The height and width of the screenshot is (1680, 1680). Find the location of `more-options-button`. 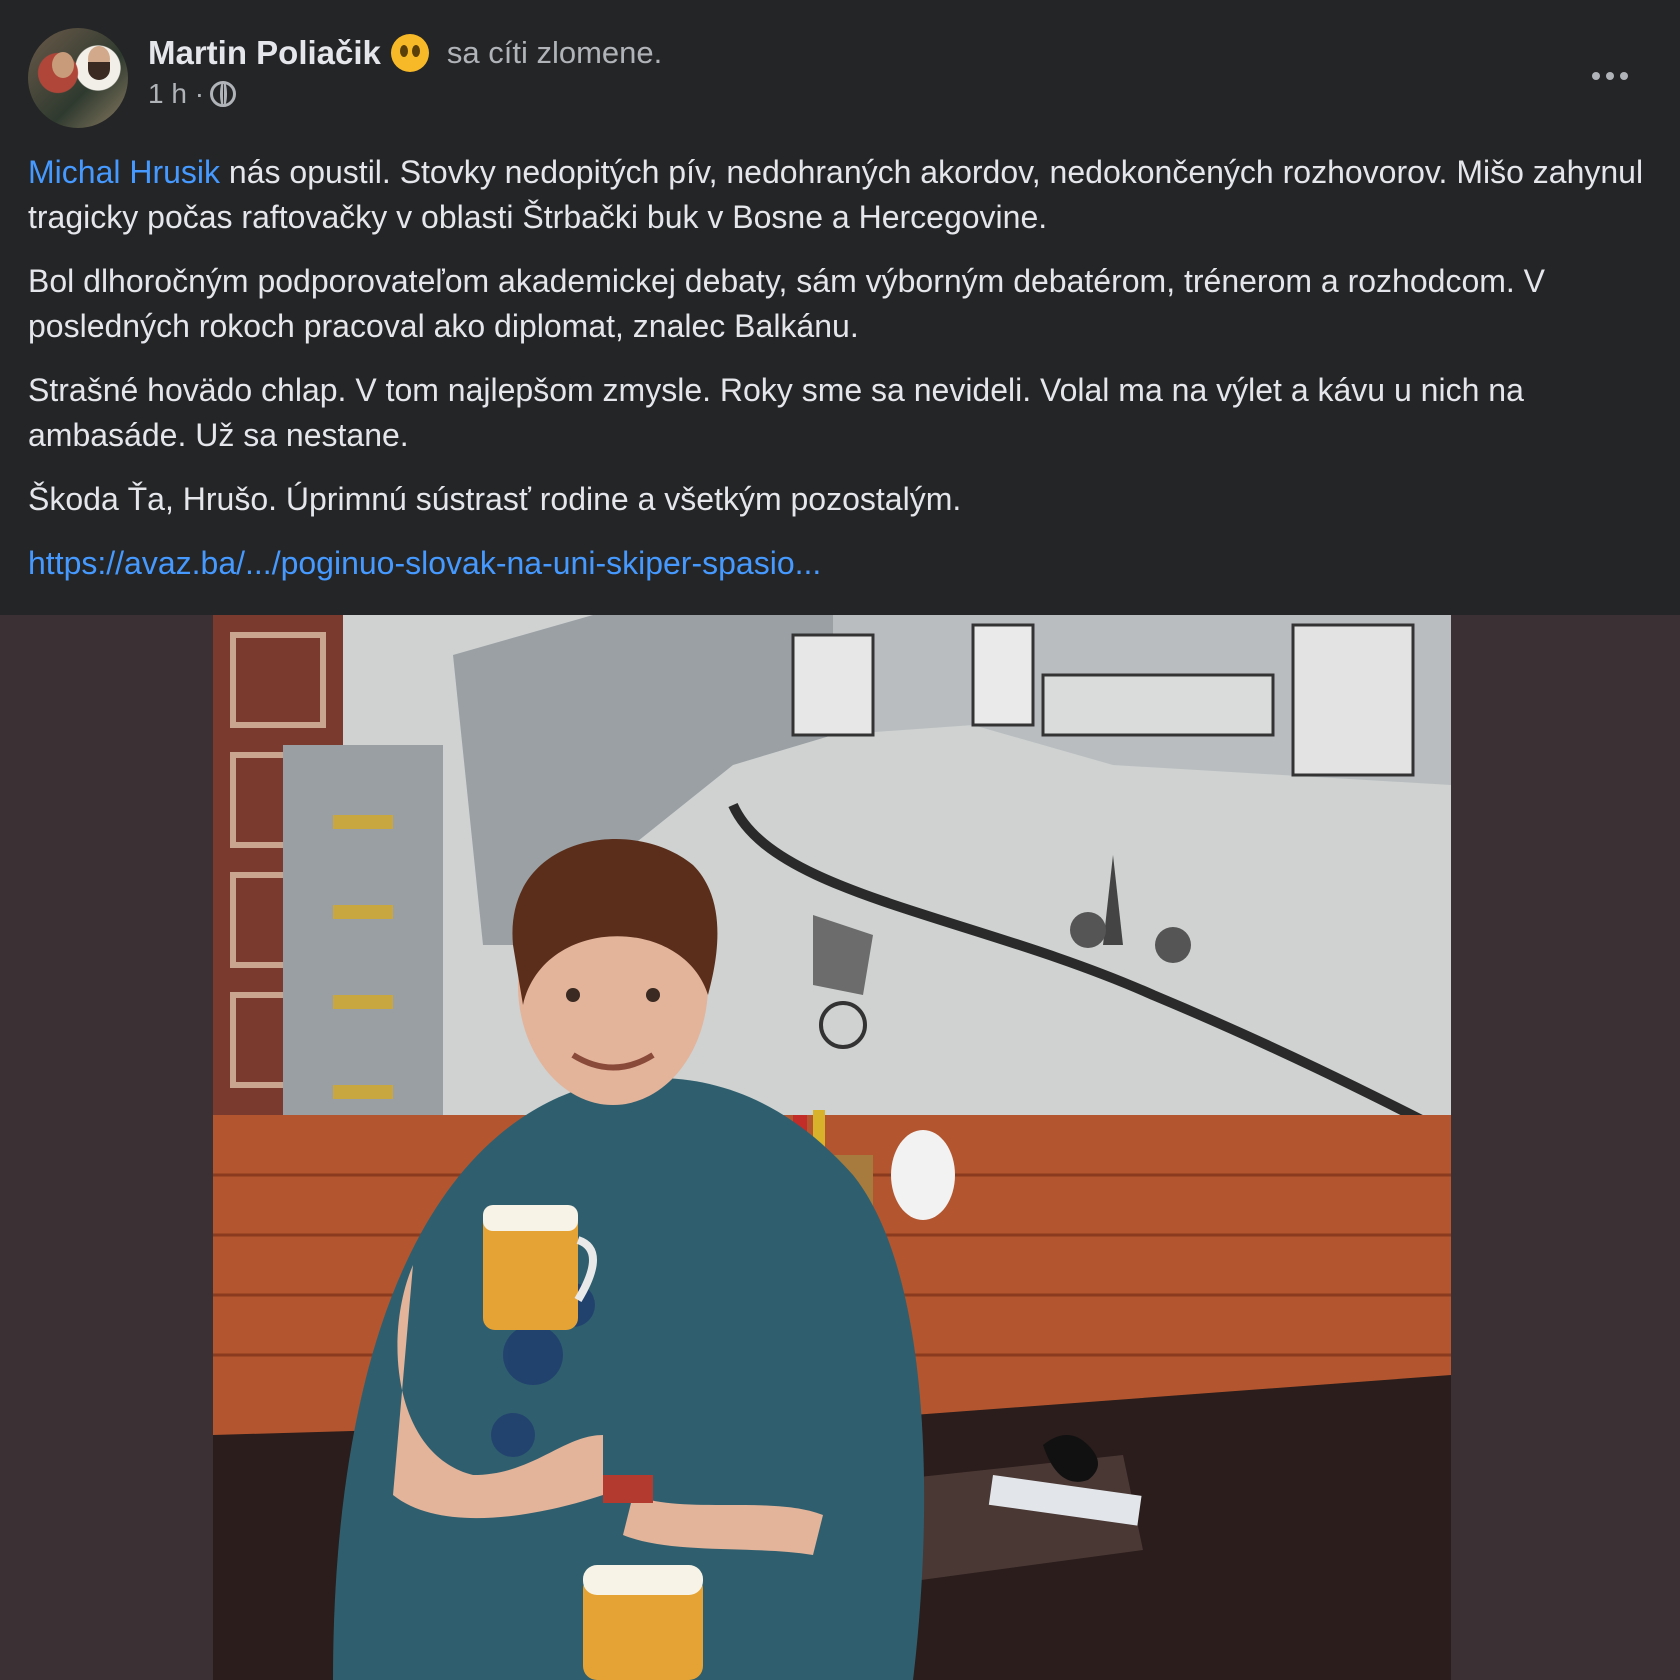

more-options-button is located at coordinates (1610, 76).